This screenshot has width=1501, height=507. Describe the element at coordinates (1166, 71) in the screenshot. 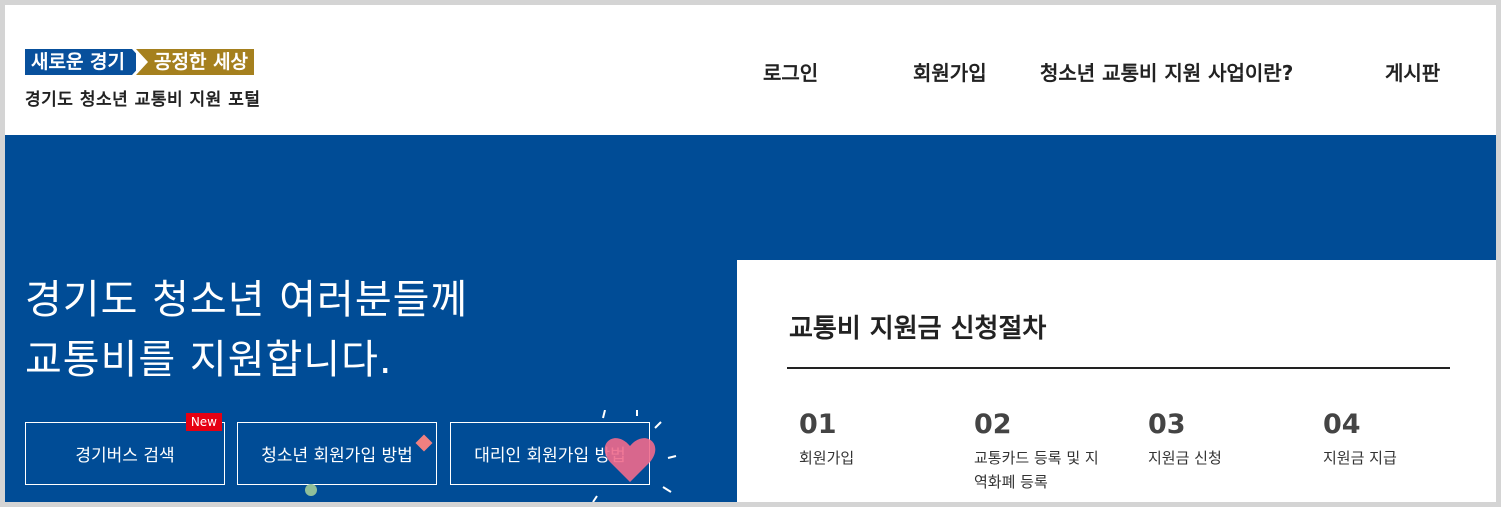

I see `nav-about-program: 청소년 교통비 지원 사업이란?` at that location.